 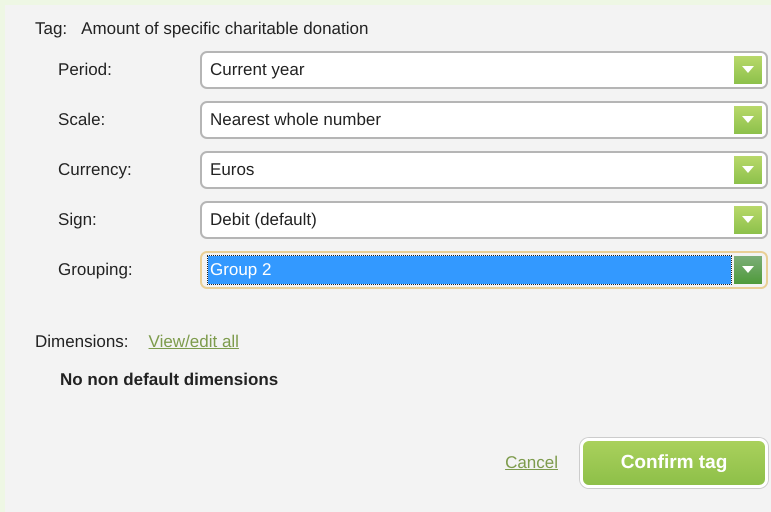 I want to click on field-label: Scale:, so click(x=82, y=120).